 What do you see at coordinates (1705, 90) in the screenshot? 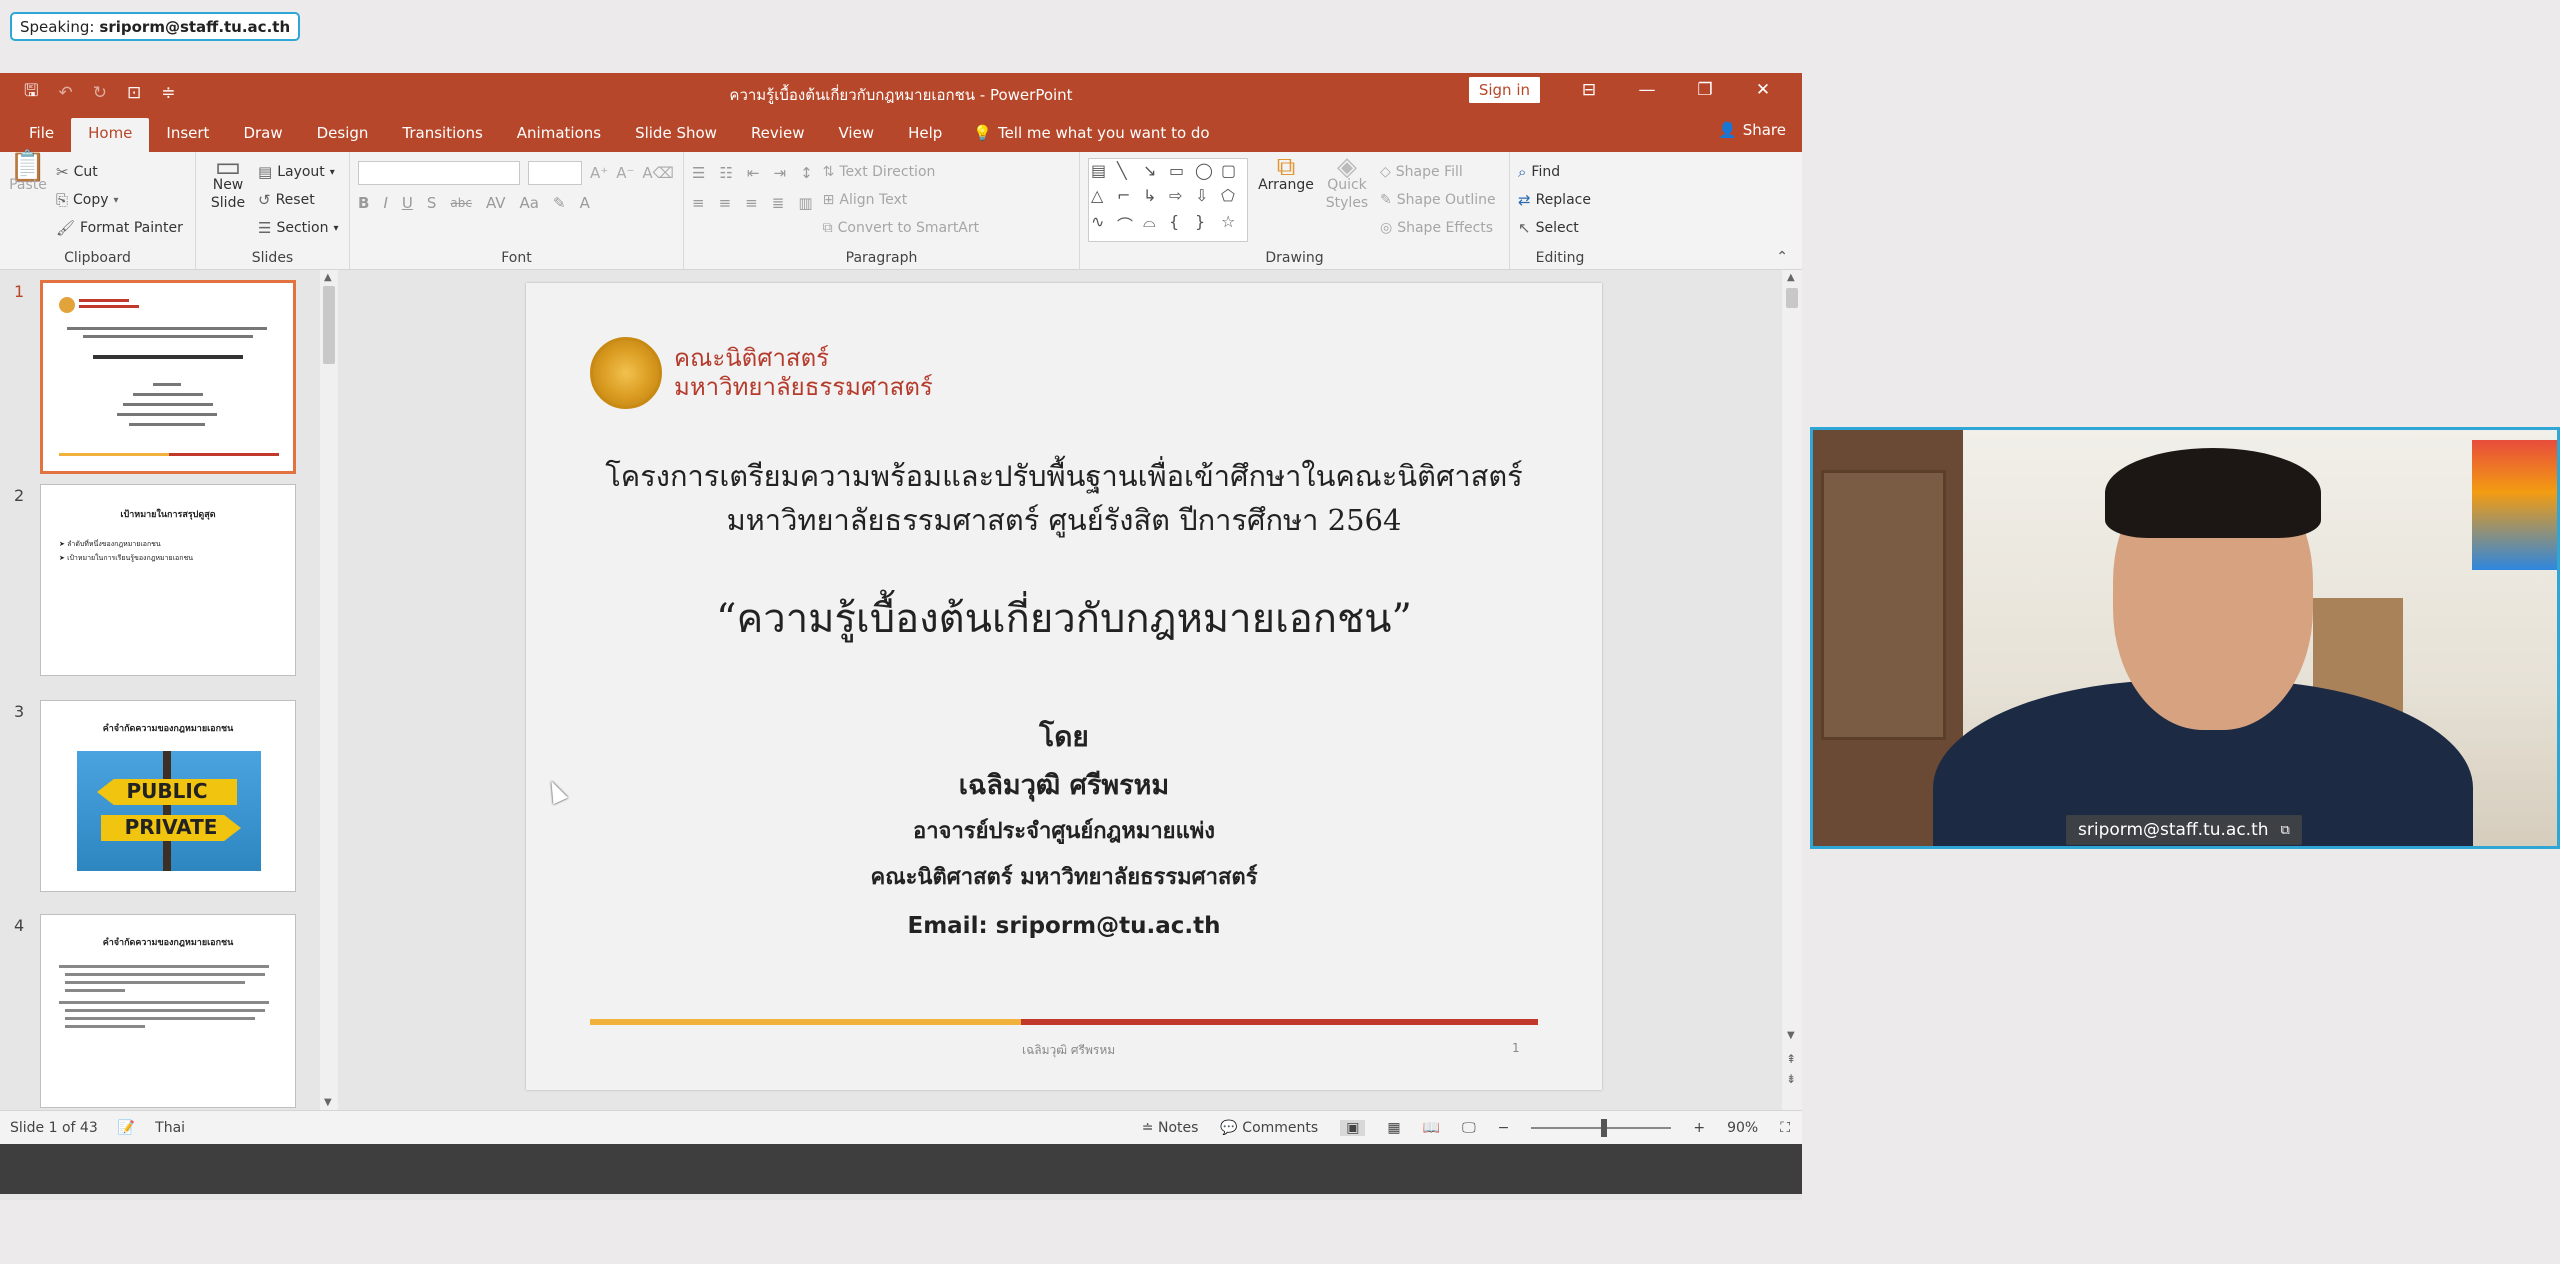
I see `restore-button: ❐` at bounding box center [1705, 90].